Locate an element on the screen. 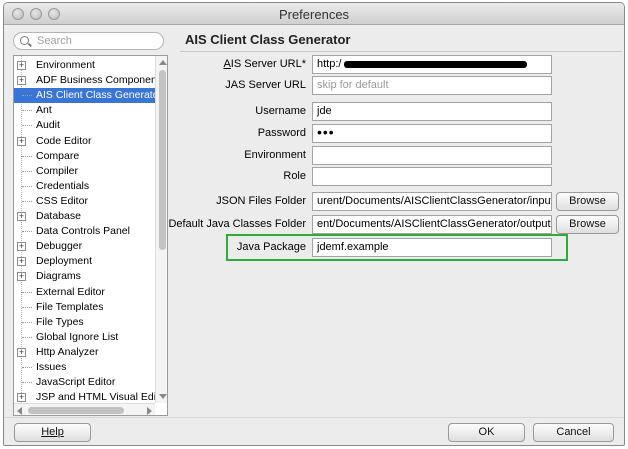 This screenshot has height=449, width=628. tree-item-label: File Templates is located at coordinates (70, 306).